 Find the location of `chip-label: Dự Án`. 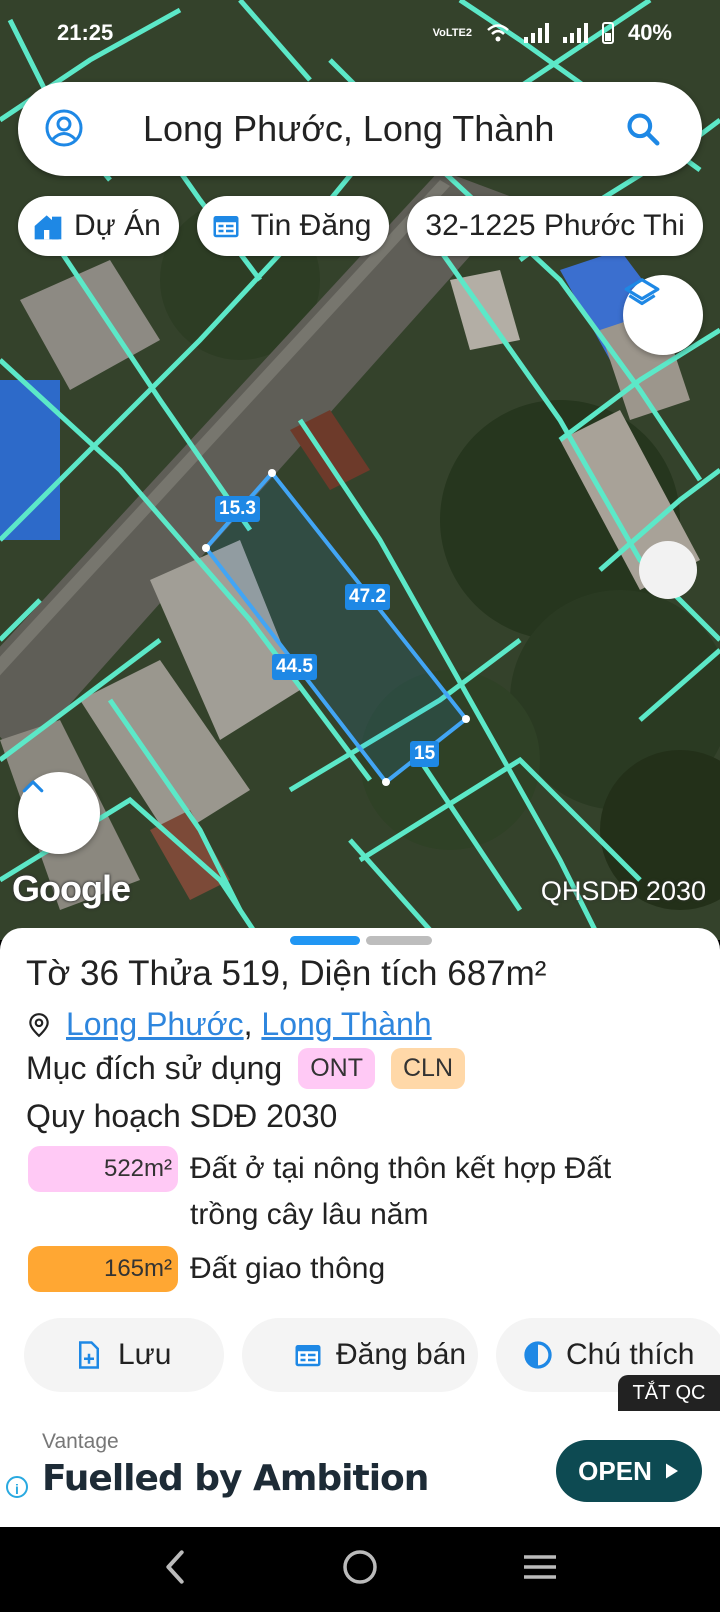

chip-label: Dự Án is located at coordinates (117, 225).